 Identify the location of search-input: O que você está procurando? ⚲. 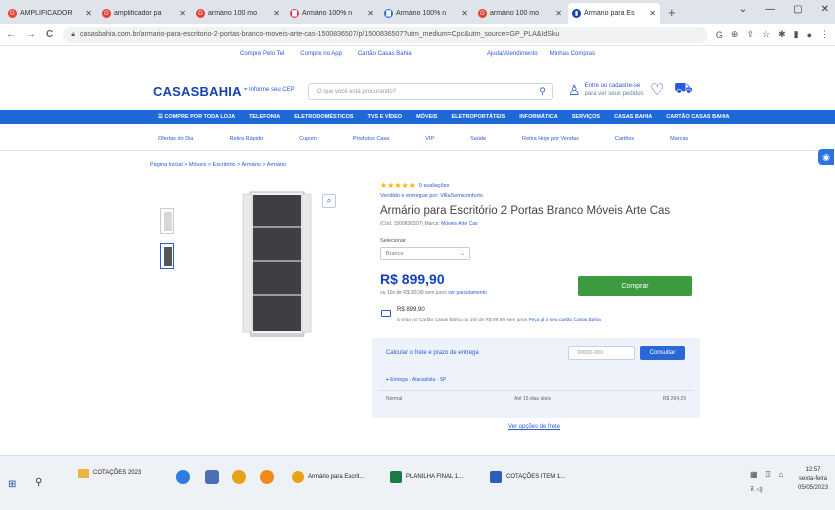
(430, 91).